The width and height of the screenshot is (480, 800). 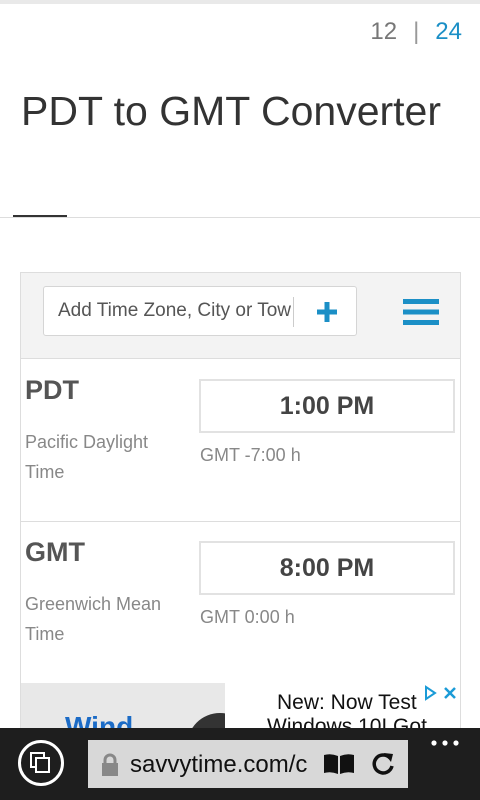 What do you see at coordinates (250, 455) in the screenshot?
I see `zone-offset: GMT -7:00 h` at bounding box center [250, 455].